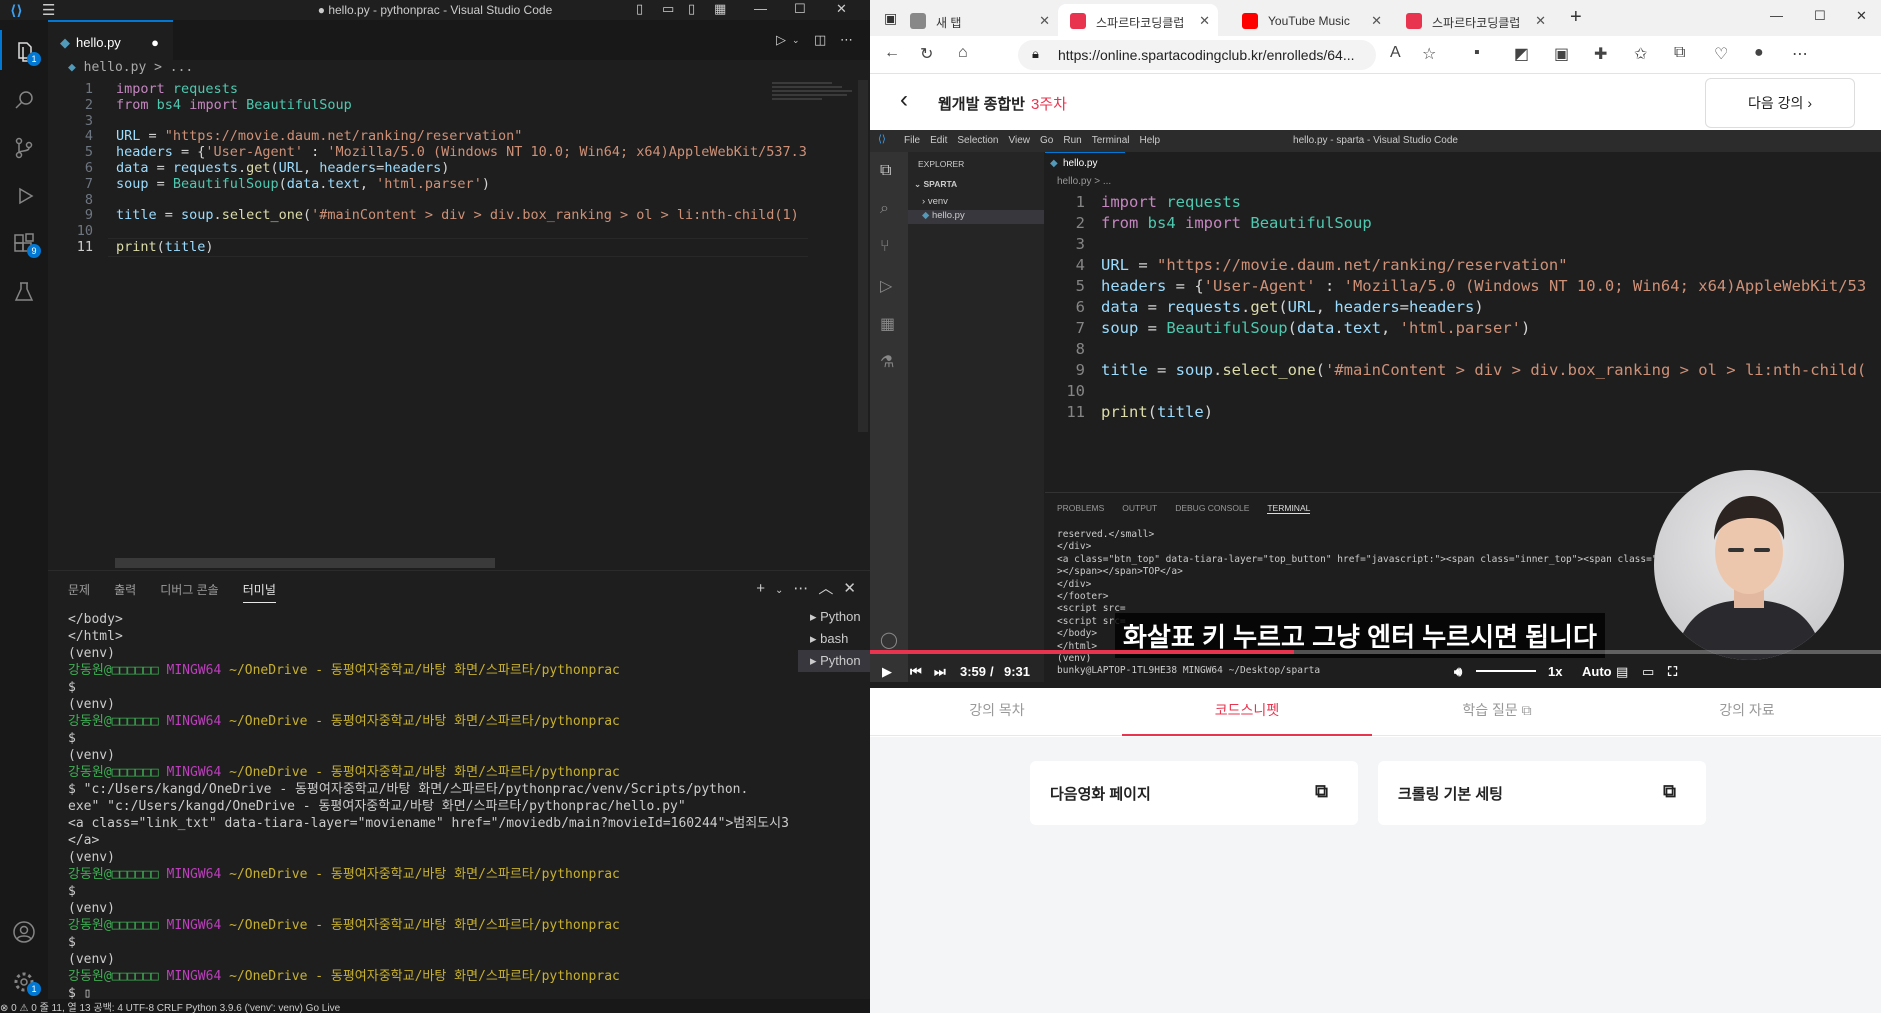 The width and height of the screenshot is (1881, 1013). I want to click on video-progress-bar, so click(1375, 652).